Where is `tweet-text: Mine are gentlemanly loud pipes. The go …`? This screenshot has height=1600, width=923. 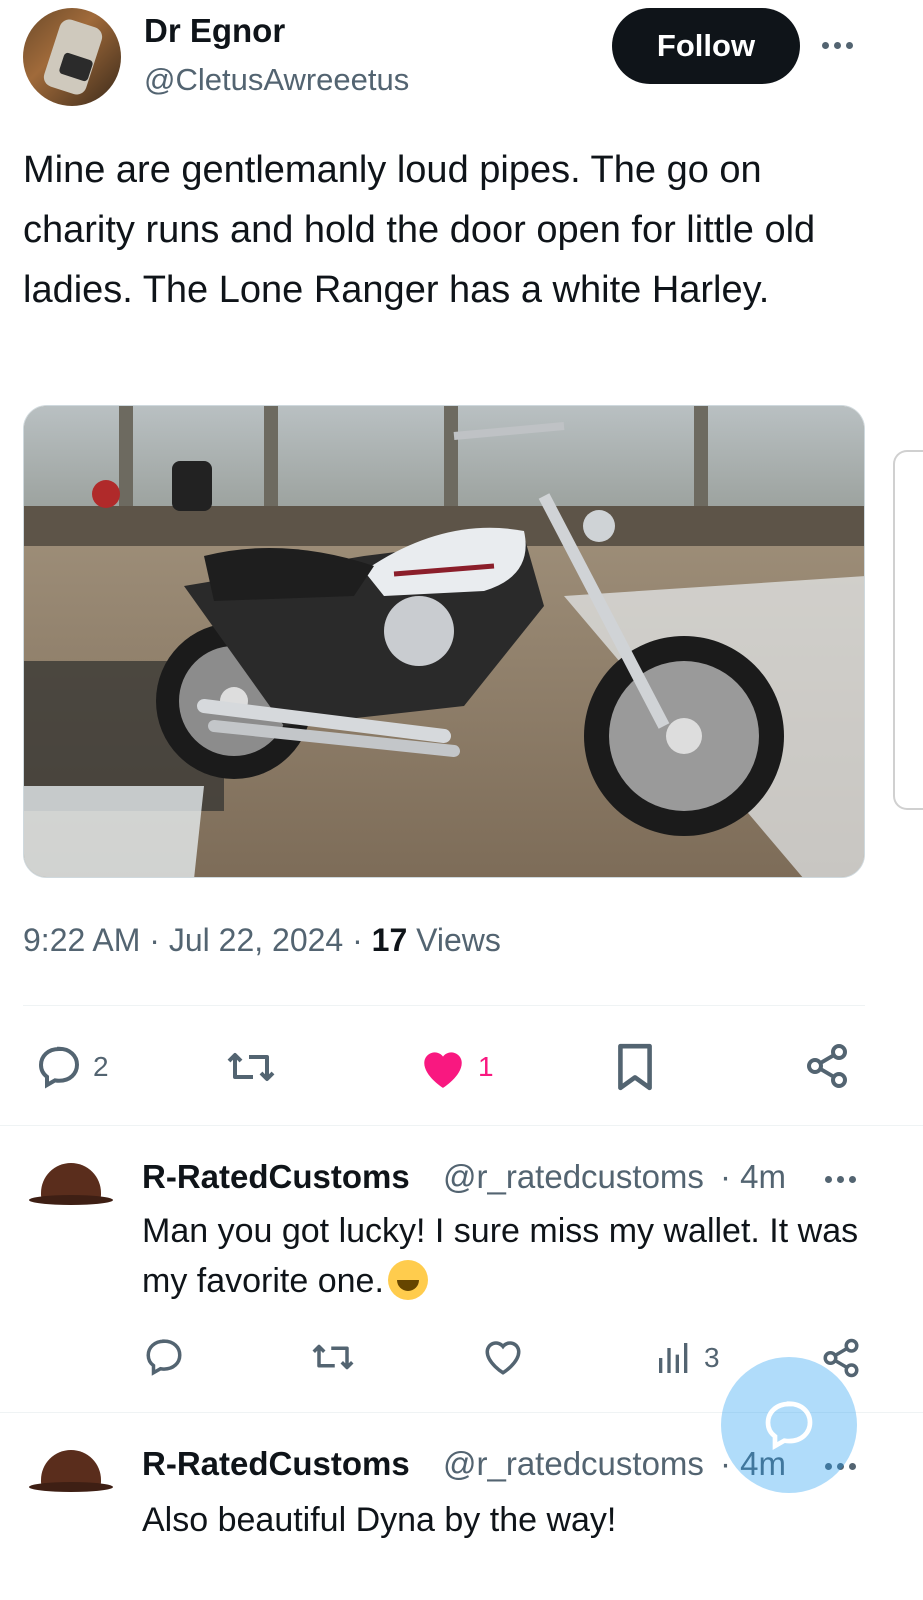
tweet-text: Mine are gentlemanly loud pipes. The go … is located at coordinates (419, 230).